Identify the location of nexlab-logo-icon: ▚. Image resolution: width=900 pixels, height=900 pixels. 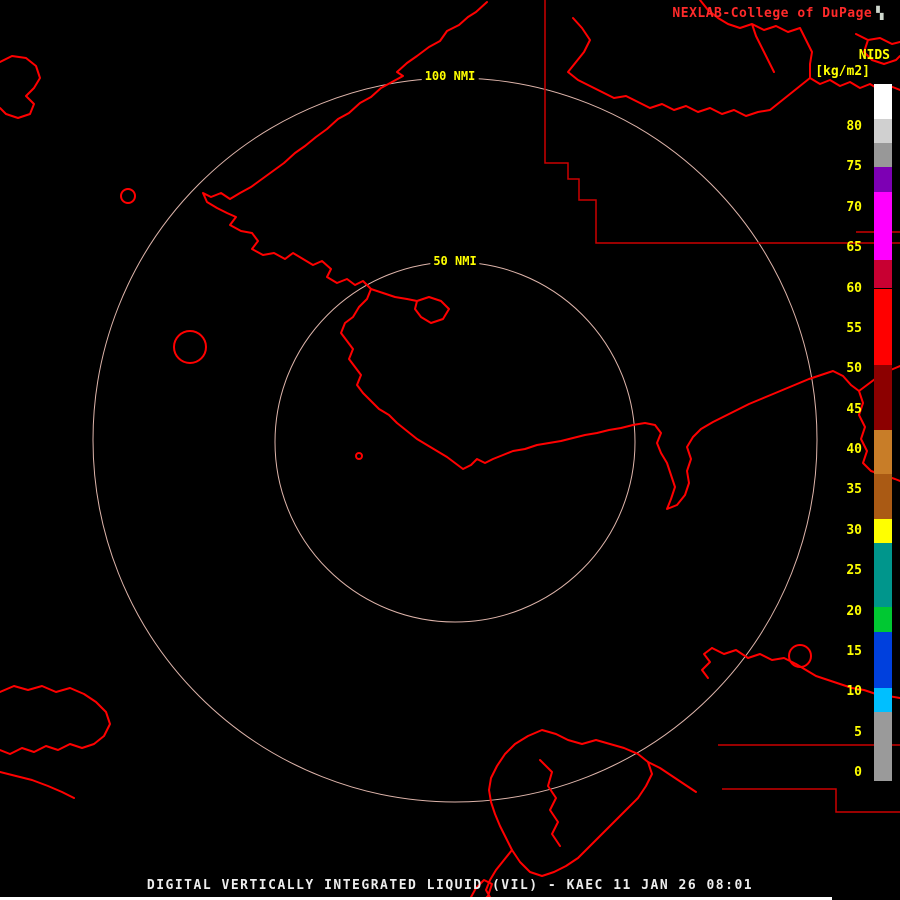
(880, 13).